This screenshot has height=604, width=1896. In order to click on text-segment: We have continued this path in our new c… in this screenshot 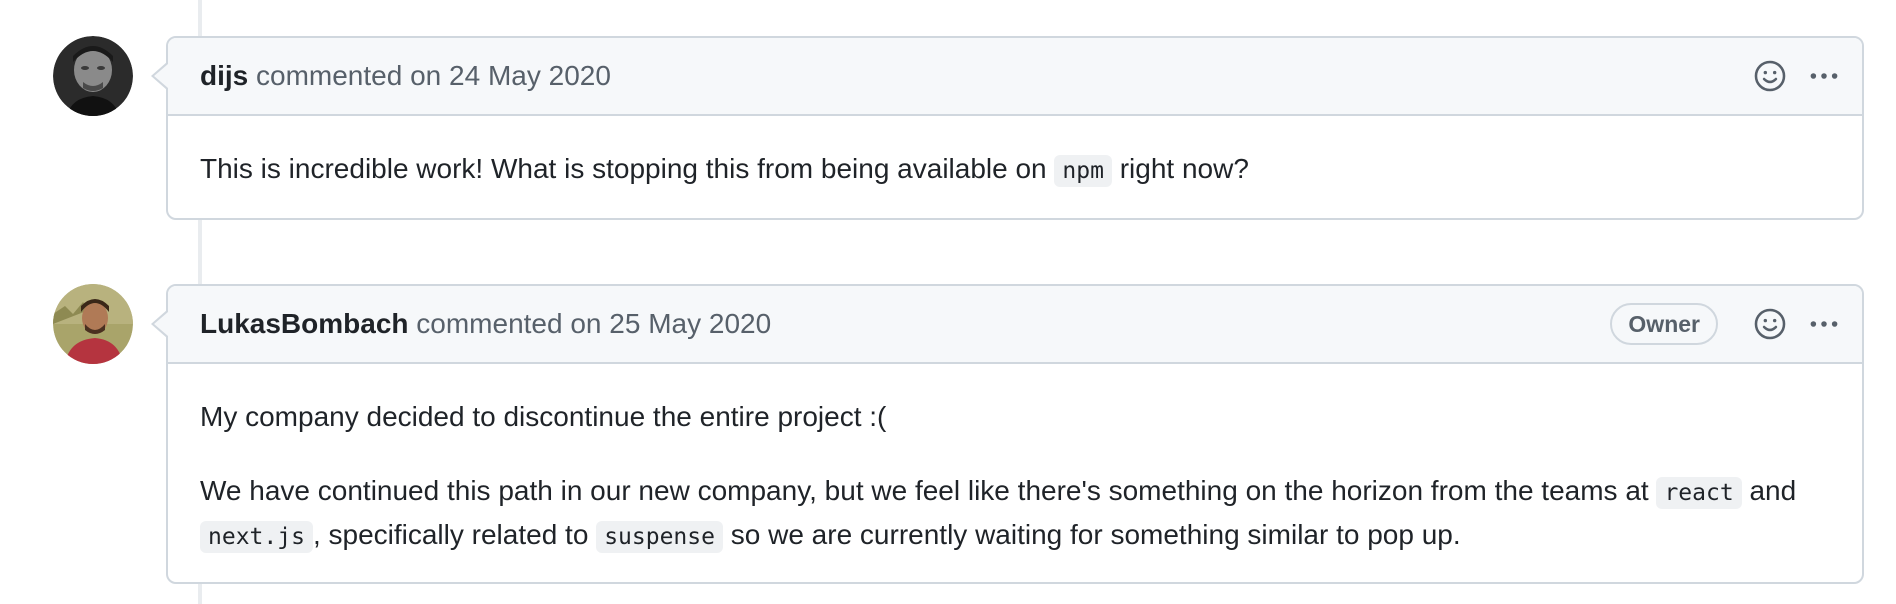, I will do `click(928, 490)`.